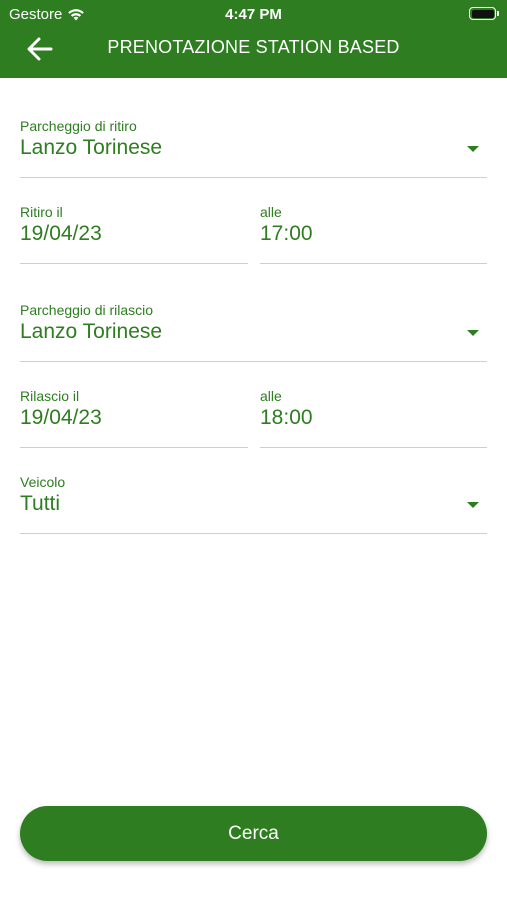 The image size is (507, 900). I want to click on pickup-parking-value: Lanzo Torinese, so click(91, 147).